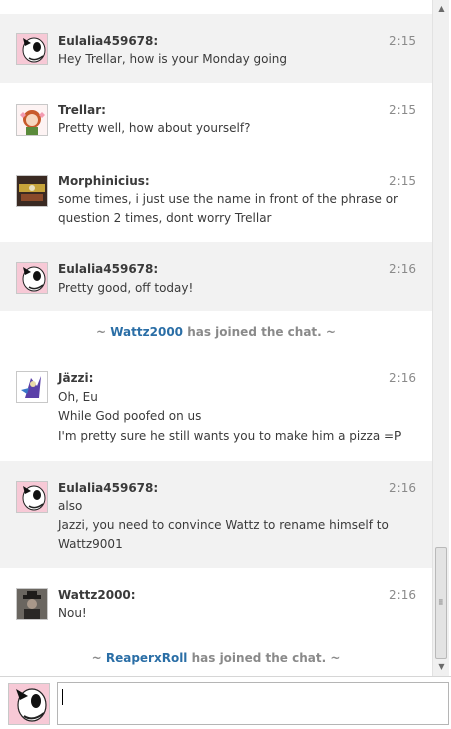 The image size is (451, 729). What do you see at coordinates (216, 603) in the screenshot?
I see `chat-message: Wattz2000: 2:16 Nou!` at bounding box center [216, 603].